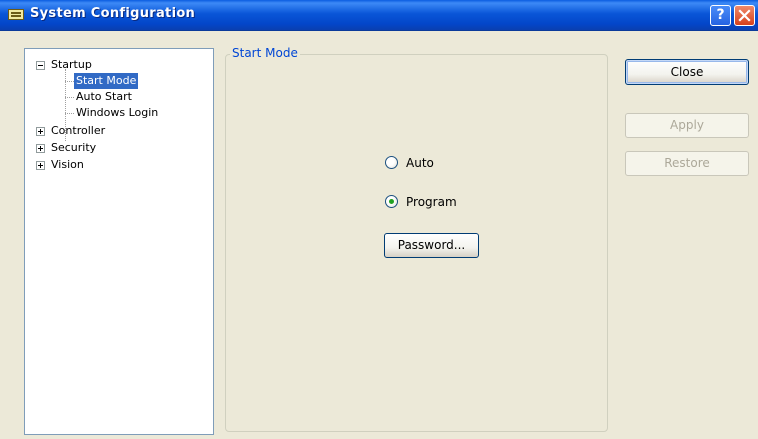 The image size is (758, 439). Describe the element at coordinates (40, 65) in the screenshot. I see `expand-minus-icon` at that location.